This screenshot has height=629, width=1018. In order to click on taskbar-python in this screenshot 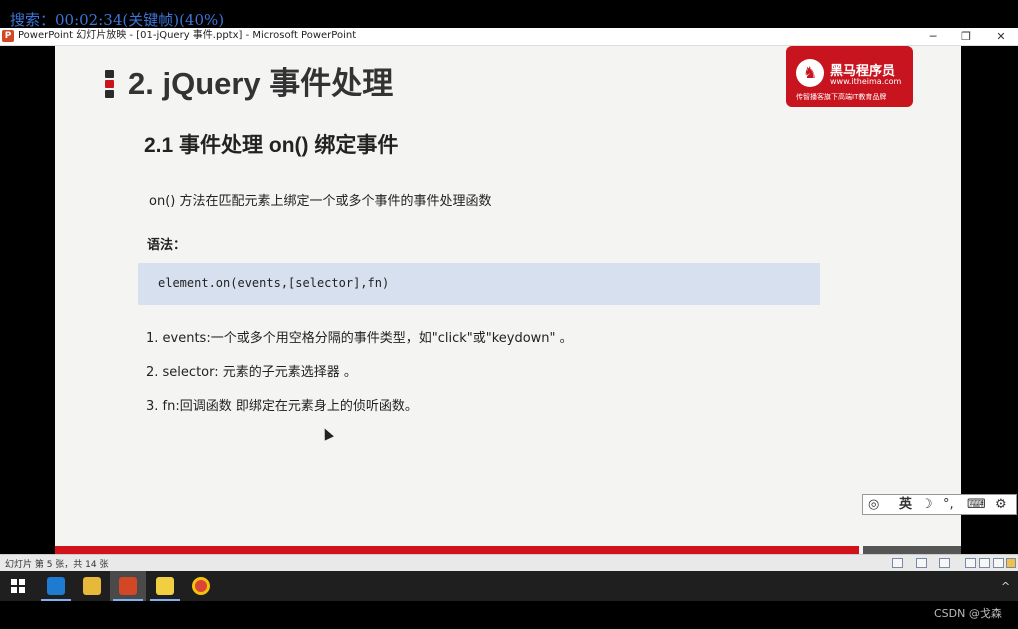, I will do `click(165, 586)`.